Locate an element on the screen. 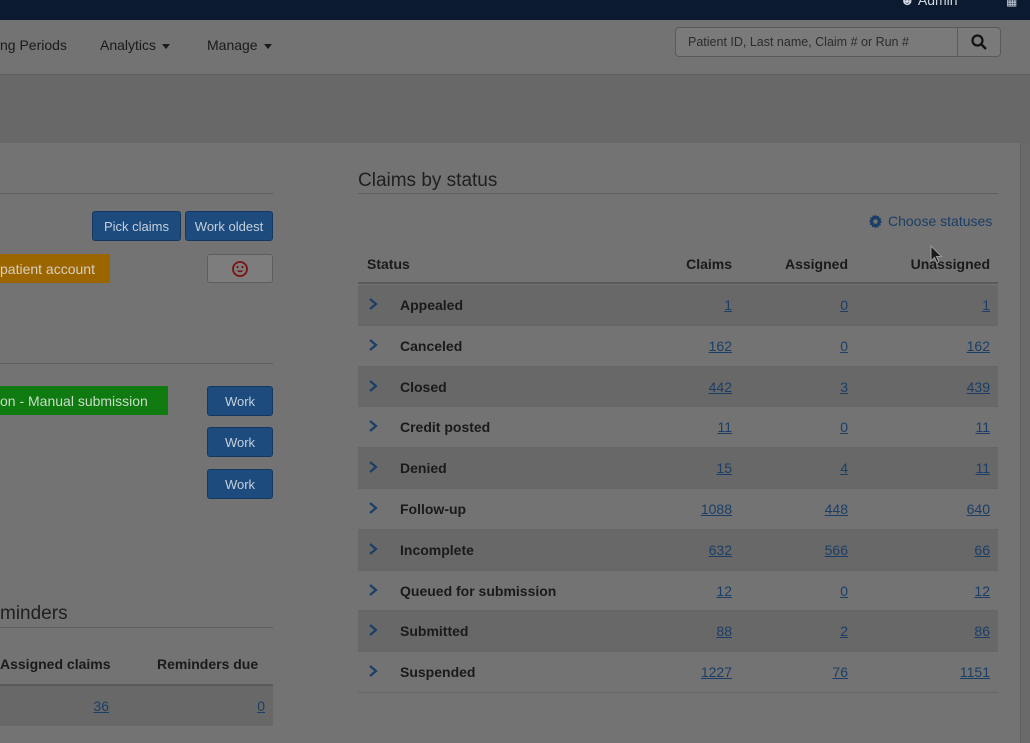 The height and width of the screenshot is (743, 1030). work-button-1: Work is located at coordinates (240, 401).